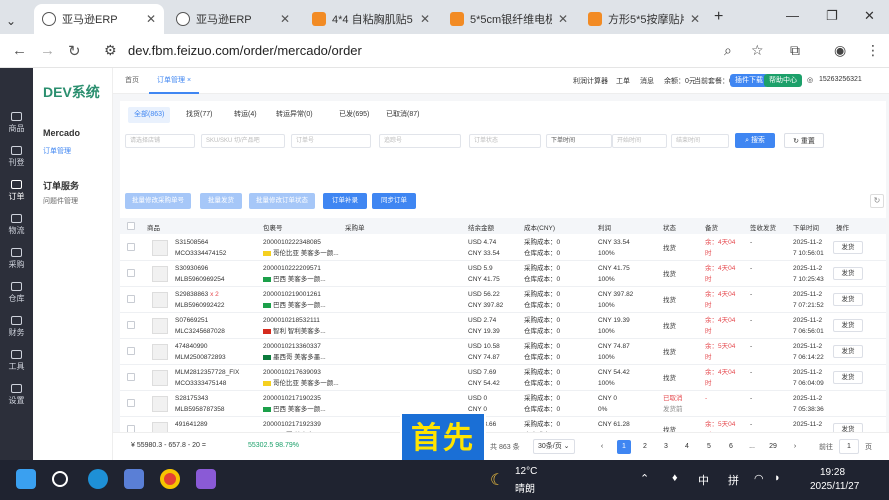  I want to click on bookmark-star-icon: ☆, so click(757, 50).